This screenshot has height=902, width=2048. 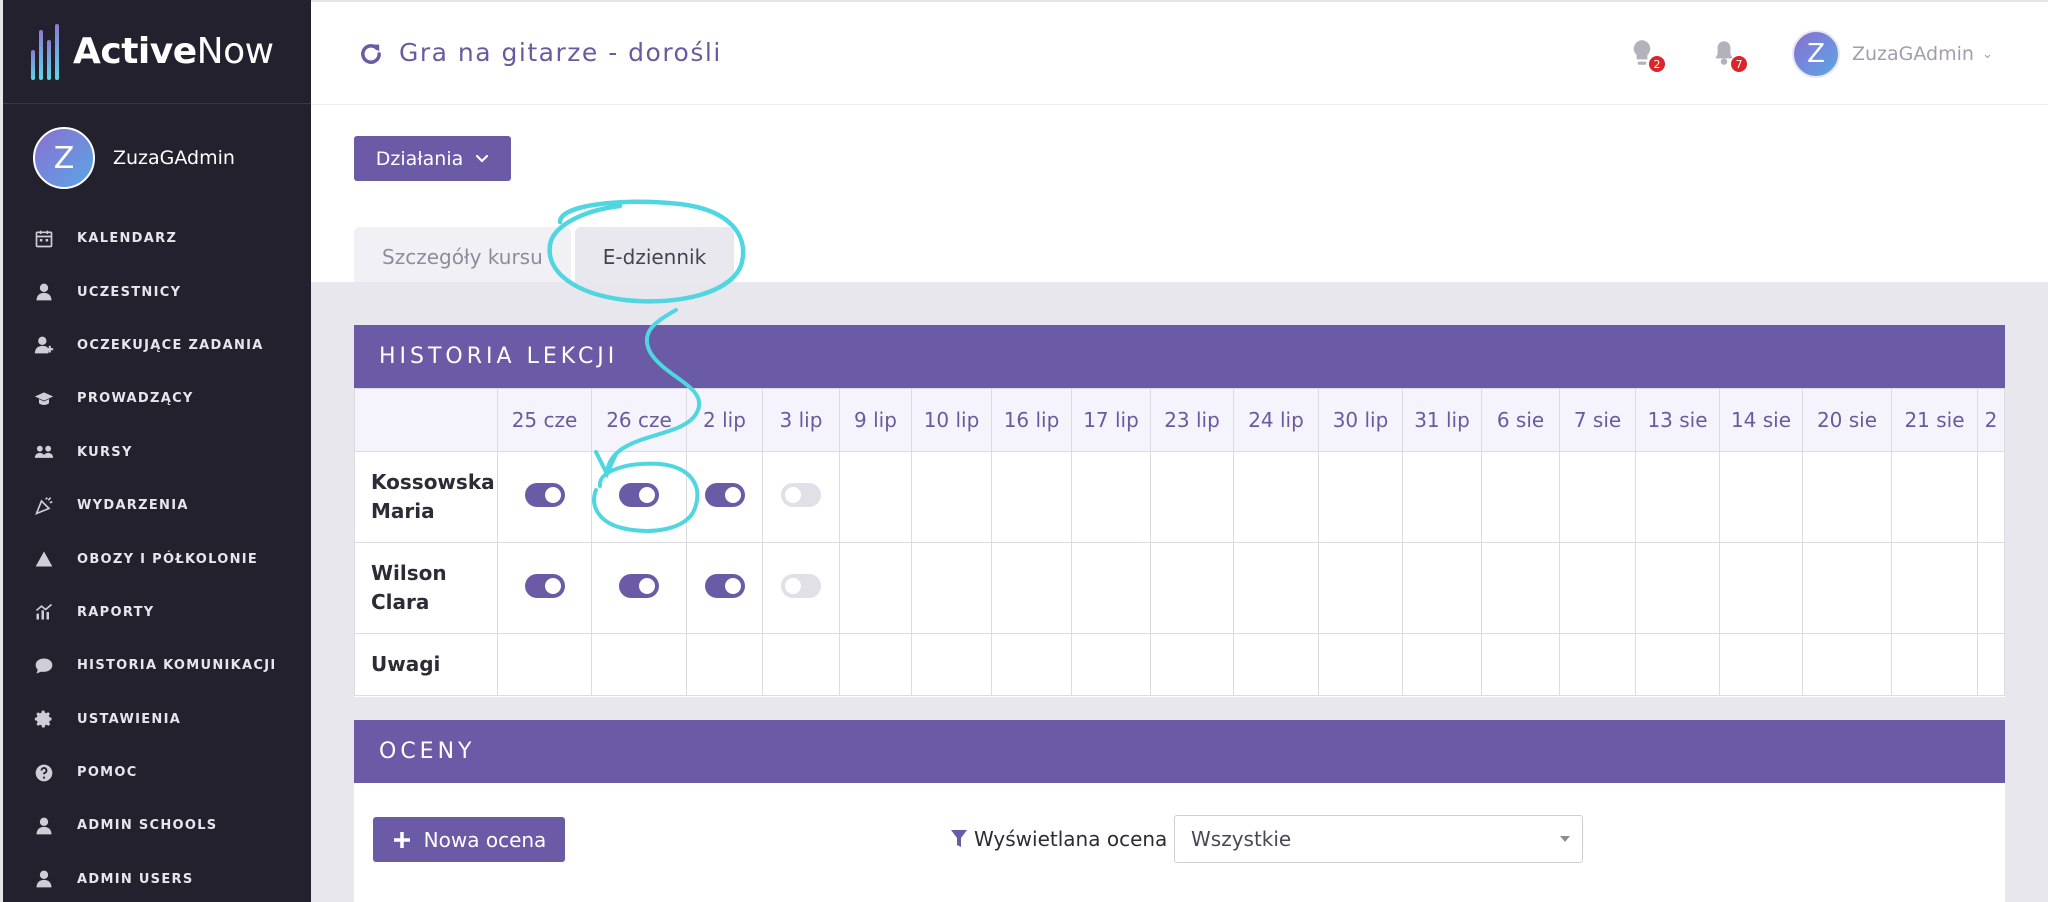 I want to click on actions-label: Działania, so click(x=419, y=158).